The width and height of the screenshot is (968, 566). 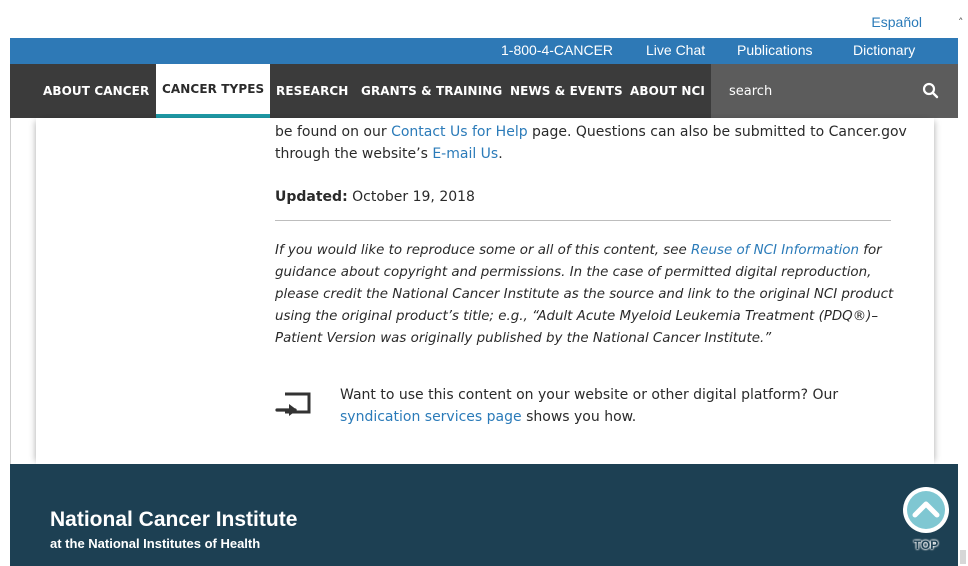 What do you see at coordinates (174, 519) in the screenshot?
I see `footer-title: National Cancer Institute` at bounding box center [174, 519].